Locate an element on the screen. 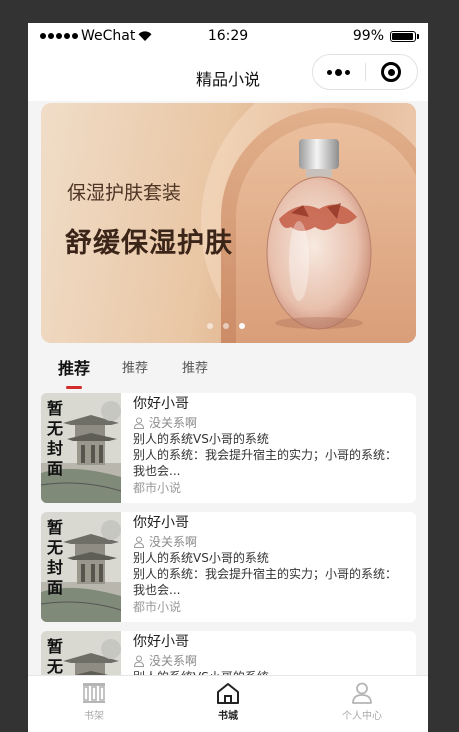 Image resolution: width=459 pixels, height=732 pixels. bottom-tab-bar: 书架 书城 个人中心 is located at coordinates (228, 703).